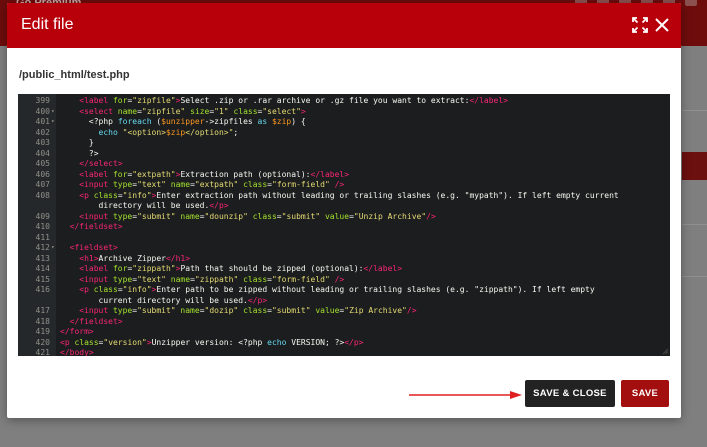 The image size is (707, 447). Describe the element at coordinates (344, 206) in the screenshot. I see `code-line: directory will be used.</p>` at that location.